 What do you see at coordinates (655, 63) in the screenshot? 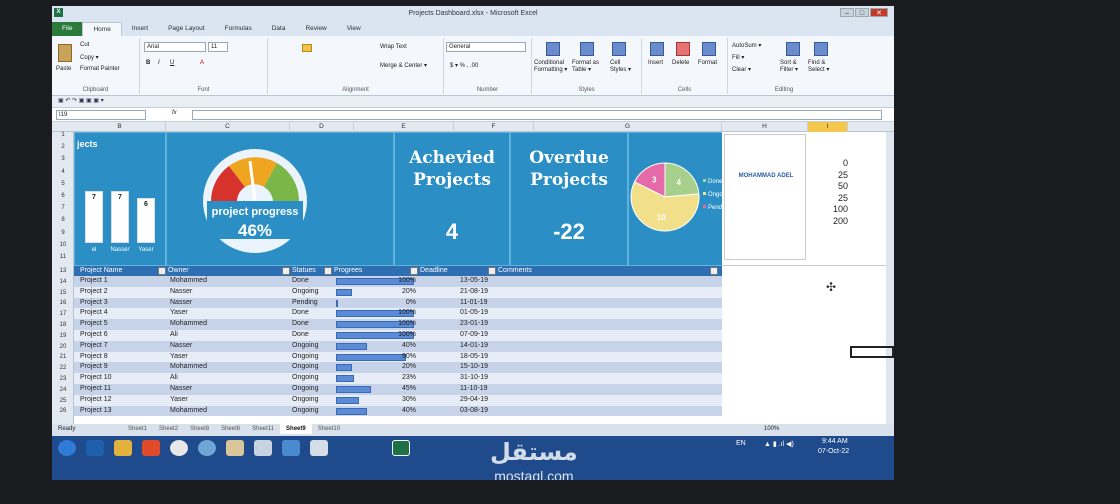
I see `insert-button: Insert` at bounding box center [655, 63].